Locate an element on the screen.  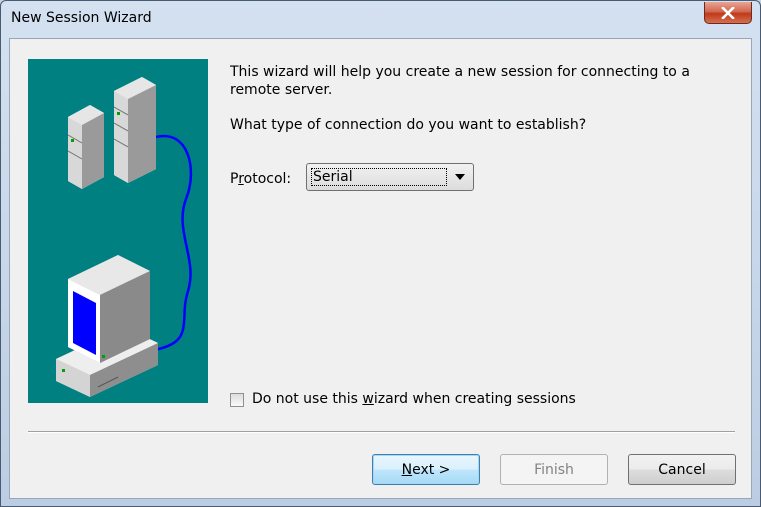
dropdown-arrow-icon is located at coordinates (460, 177).